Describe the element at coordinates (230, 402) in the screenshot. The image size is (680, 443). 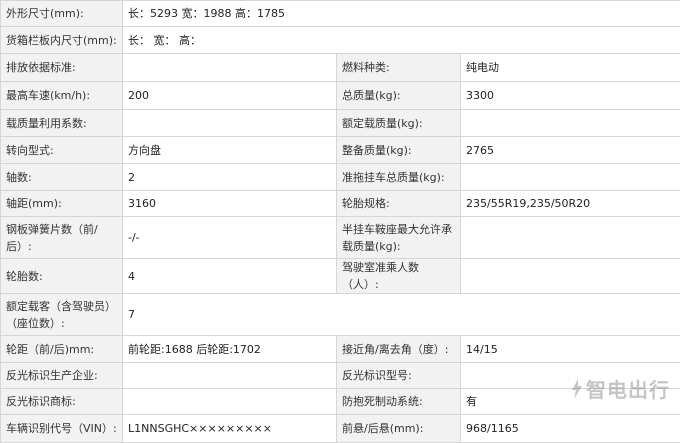
I see `value-reflective-brand` at that location.